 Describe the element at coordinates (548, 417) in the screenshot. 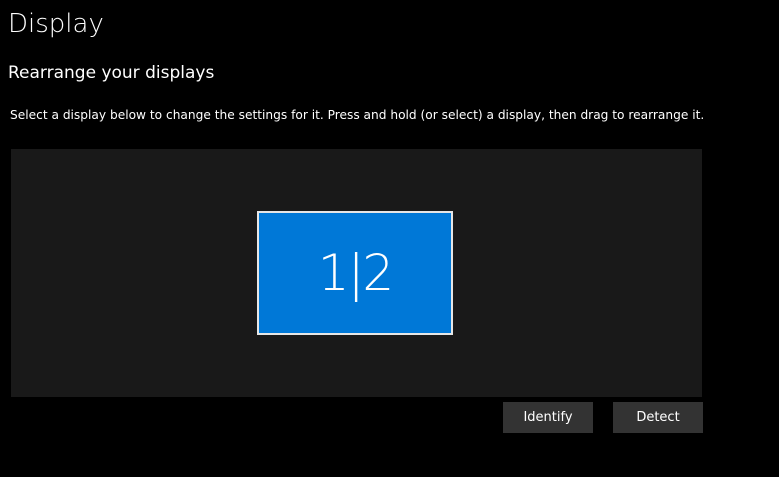

I see `identify-button: Identify` at that location.